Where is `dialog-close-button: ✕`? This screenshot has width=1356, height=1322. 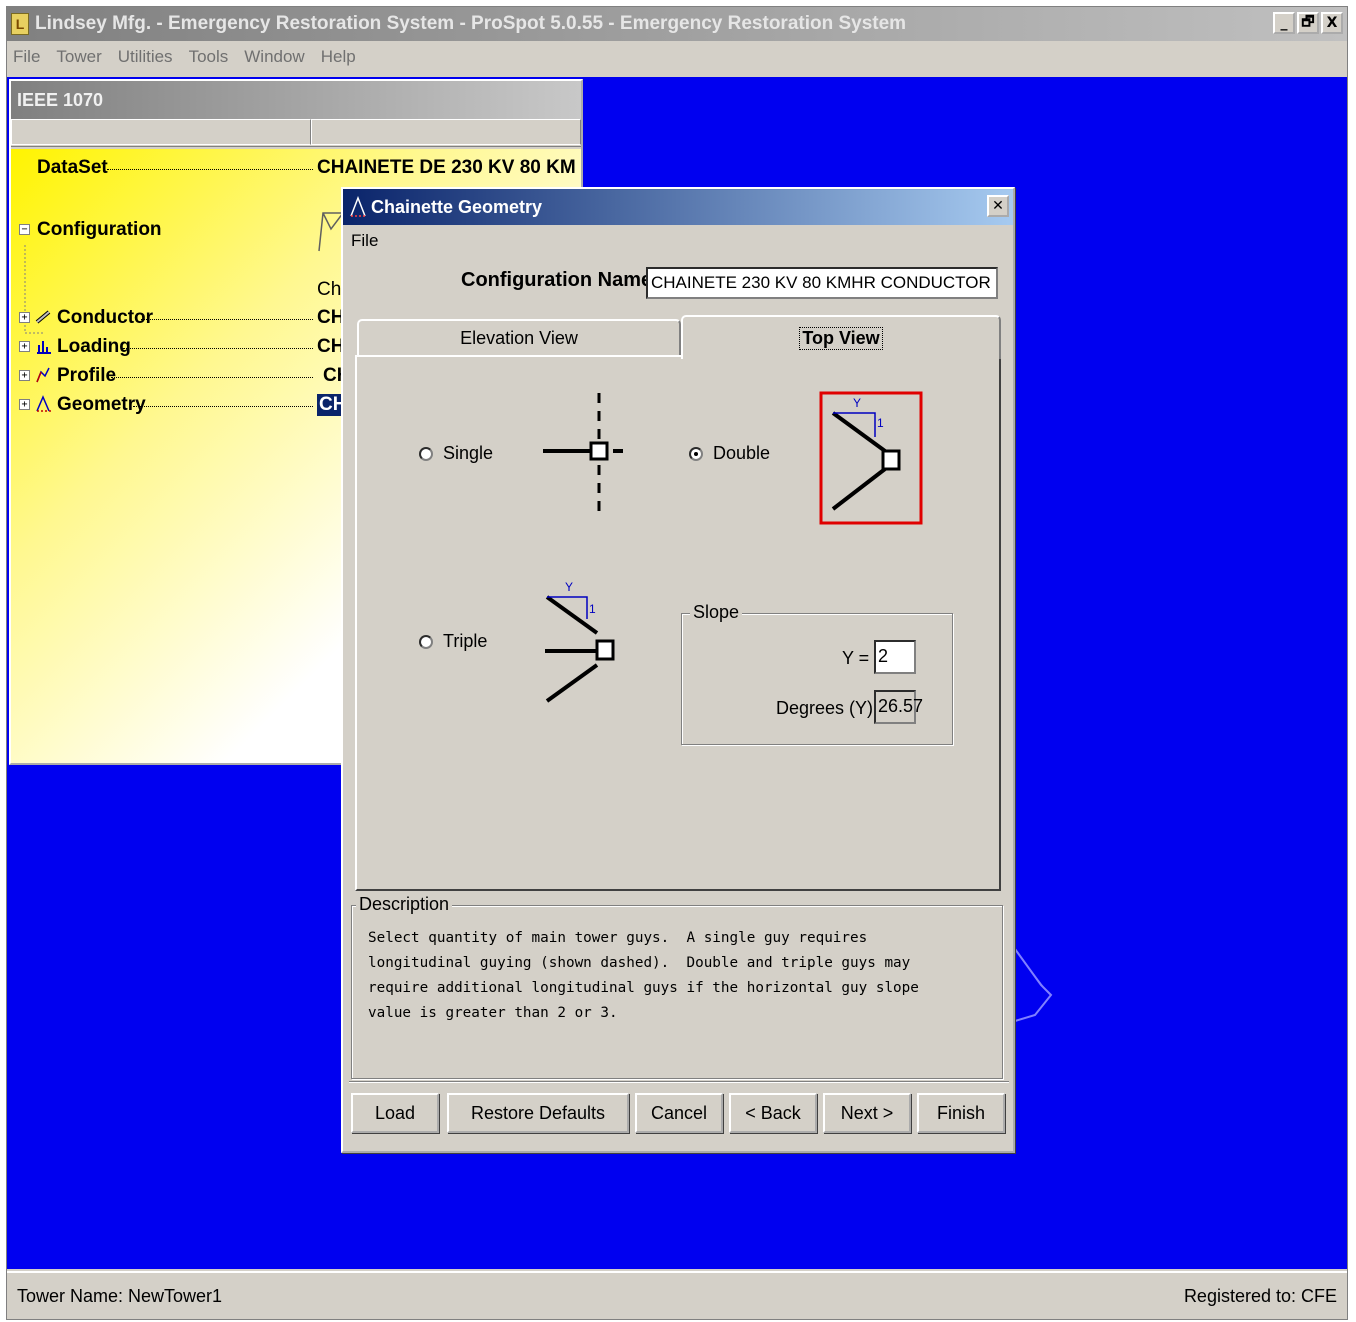 dialog-close-button: ✕ is located at coordinates (998, 206).